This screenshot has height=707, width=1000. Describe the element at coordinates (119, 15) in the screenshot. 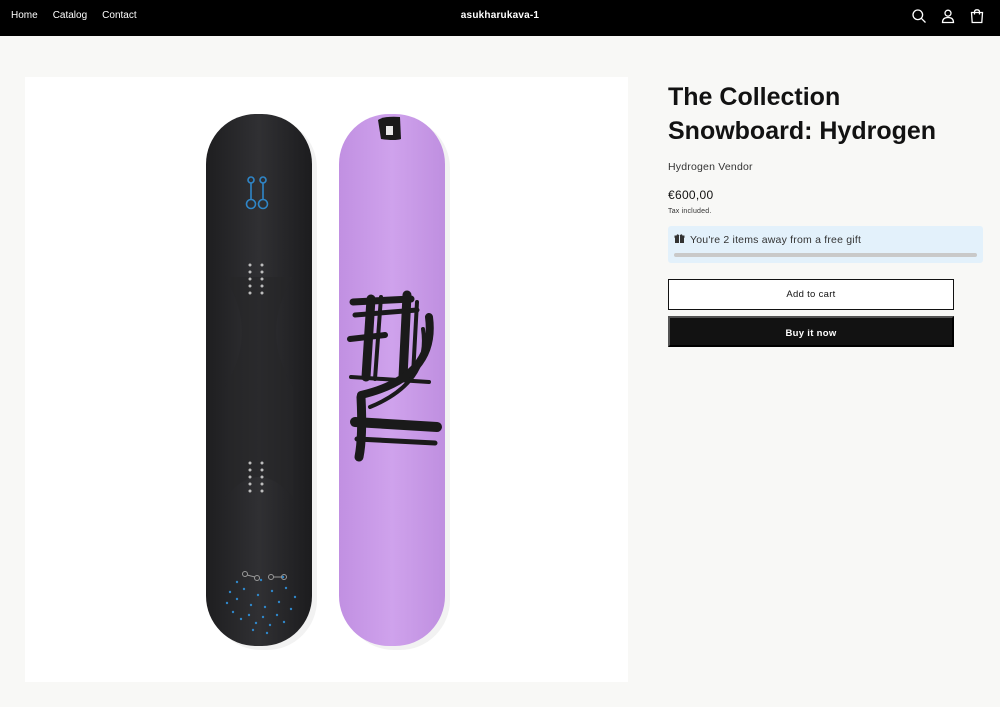

I see `nav-link-contact: Contact` at that location.